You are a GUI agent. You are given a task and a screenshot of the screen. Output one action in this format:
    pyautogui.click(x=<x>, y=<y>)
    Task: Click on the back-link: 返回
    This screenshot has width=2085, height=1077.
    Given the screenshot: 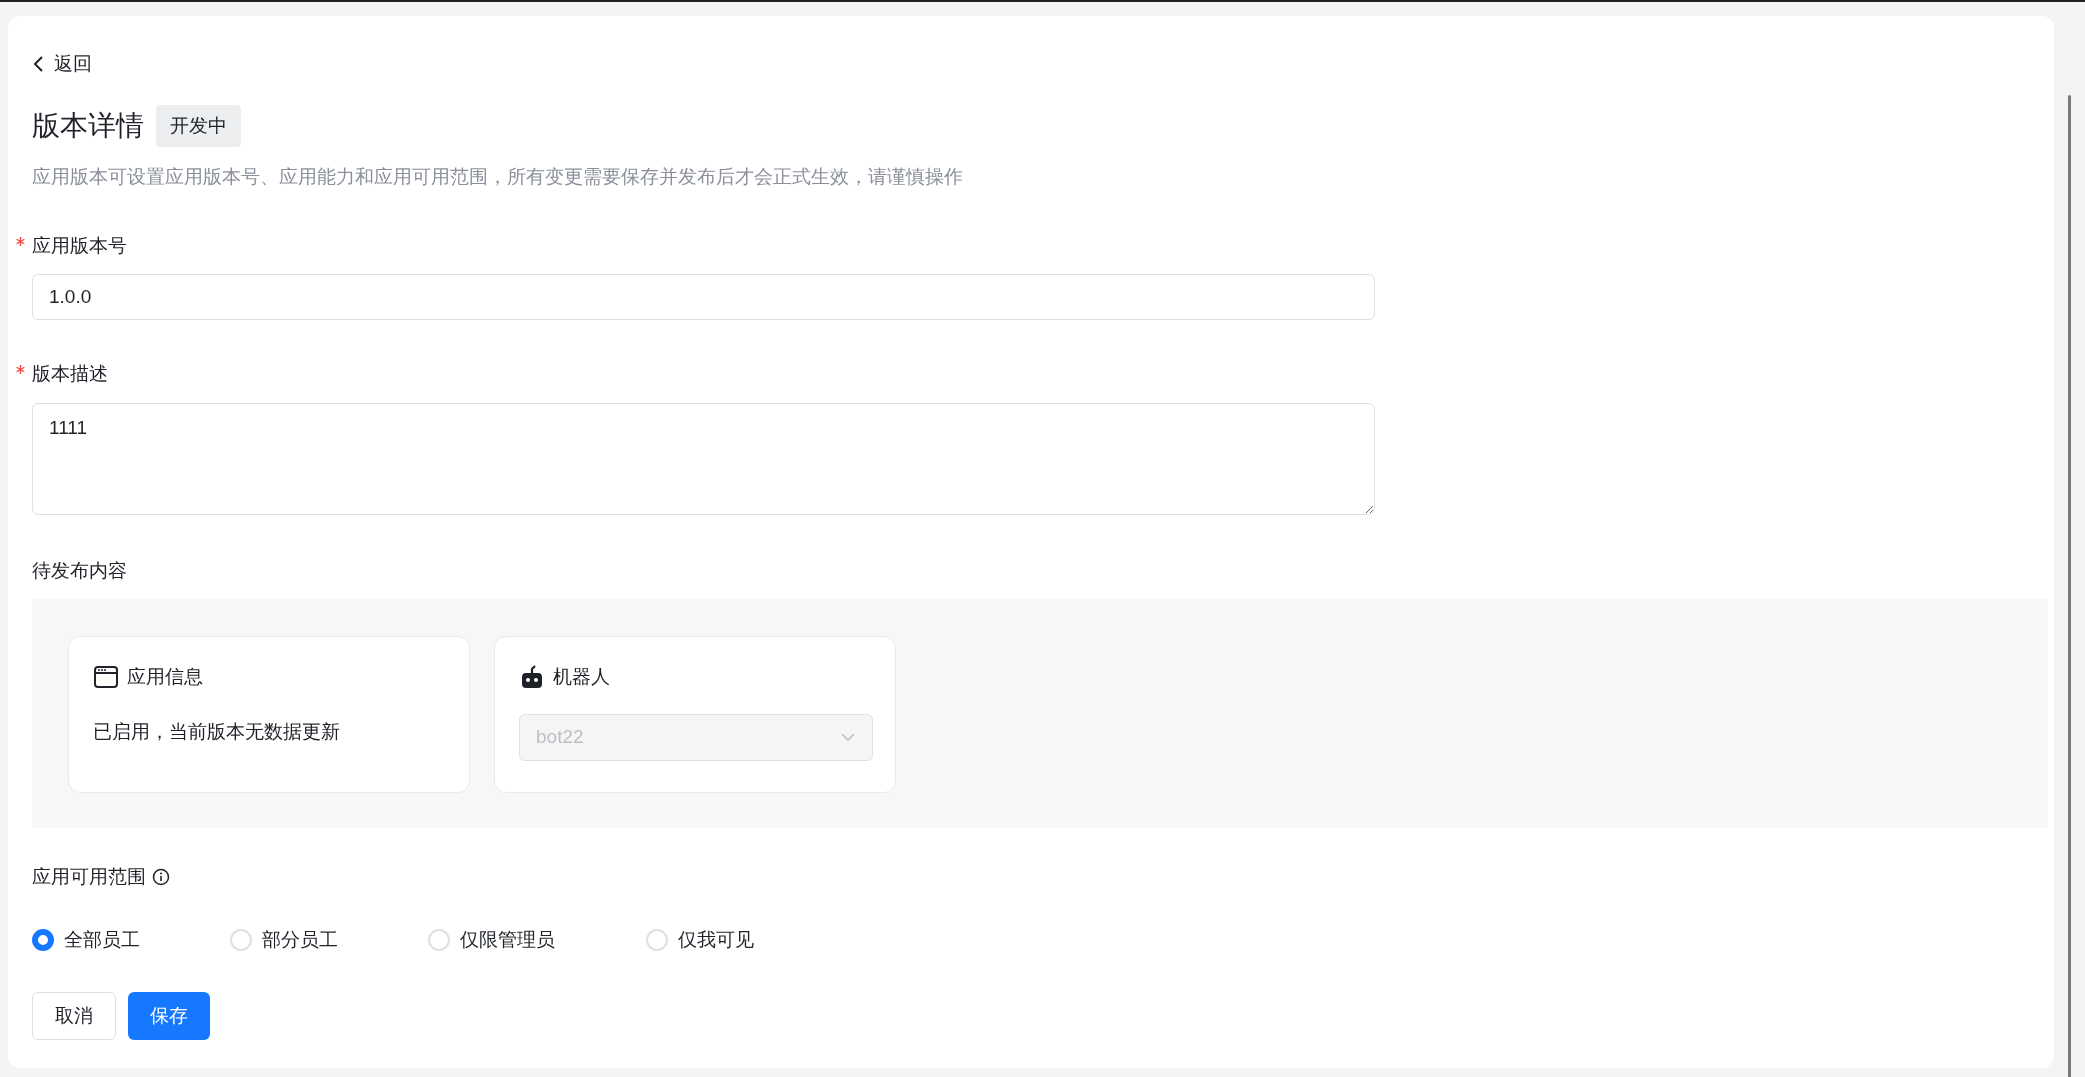 What is the action you would take?
    pyautogui.click(x=62, y=64)
    